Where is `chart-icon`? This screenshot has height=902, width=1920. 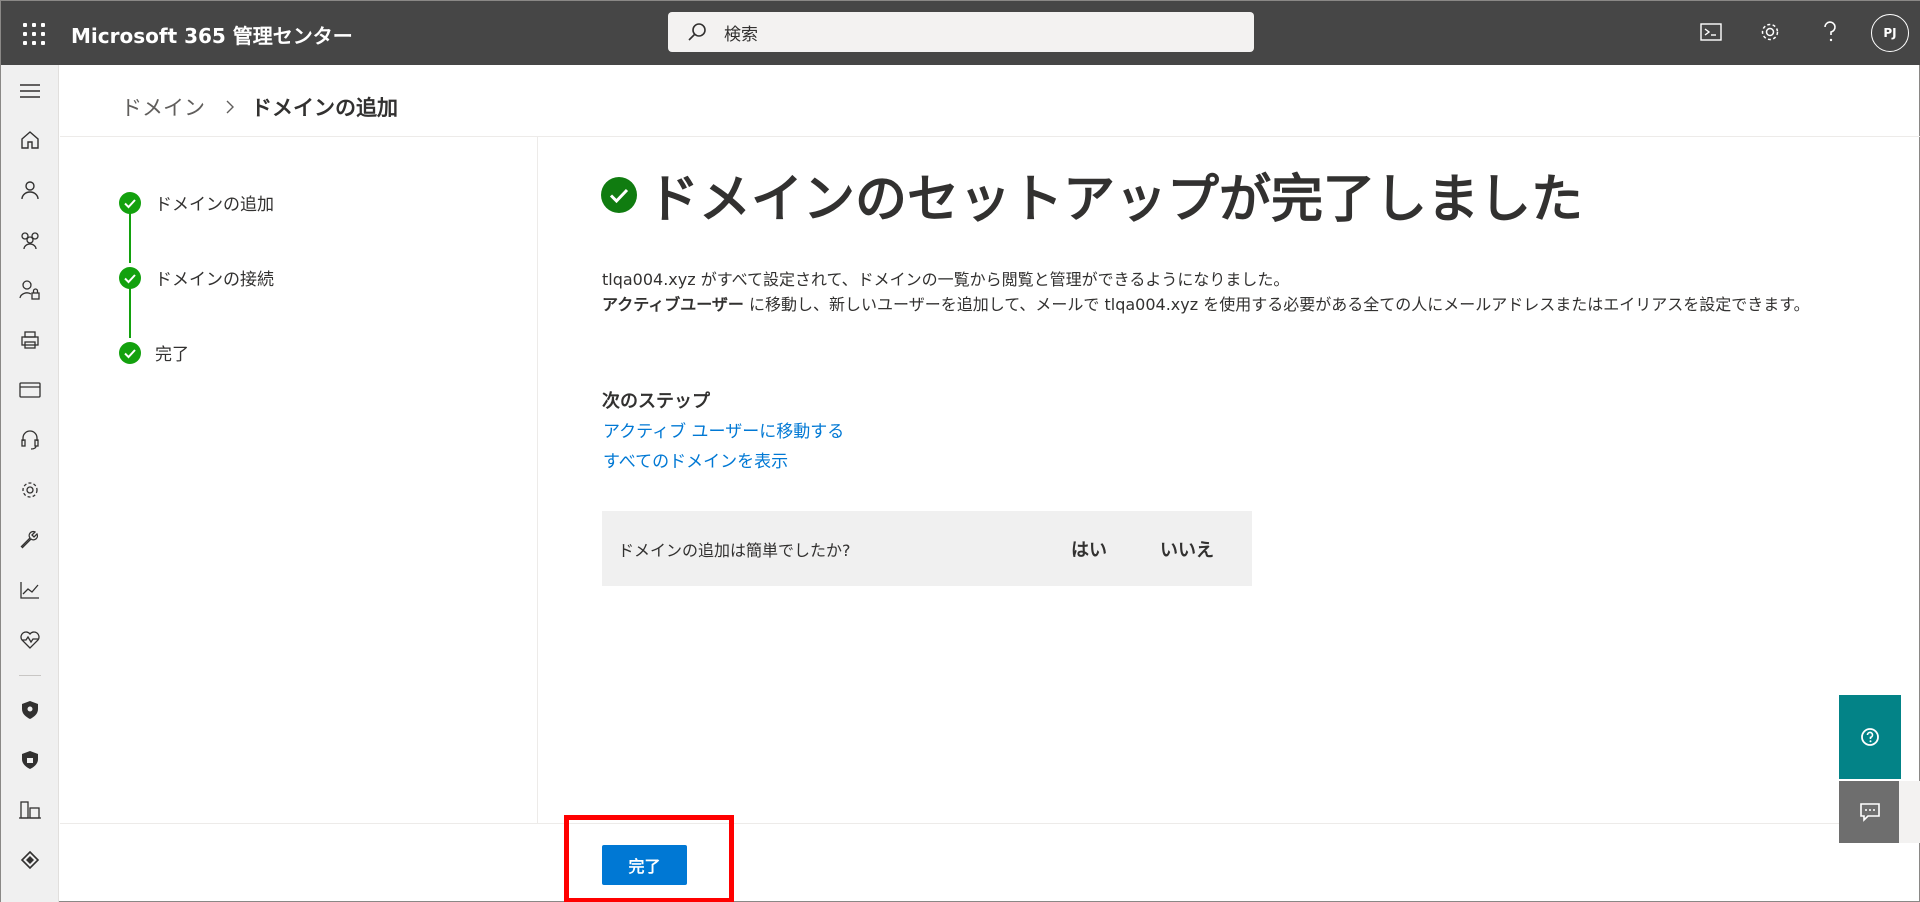
chart-icon is located at coordinates (30, 590).